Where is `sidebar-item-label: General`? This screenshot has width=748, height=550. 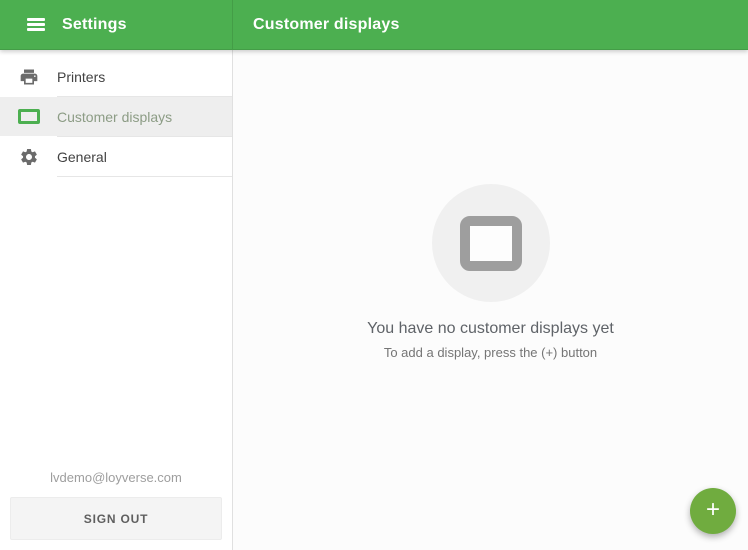
sidebar-item-label: General is located at coordinates (82, 156).